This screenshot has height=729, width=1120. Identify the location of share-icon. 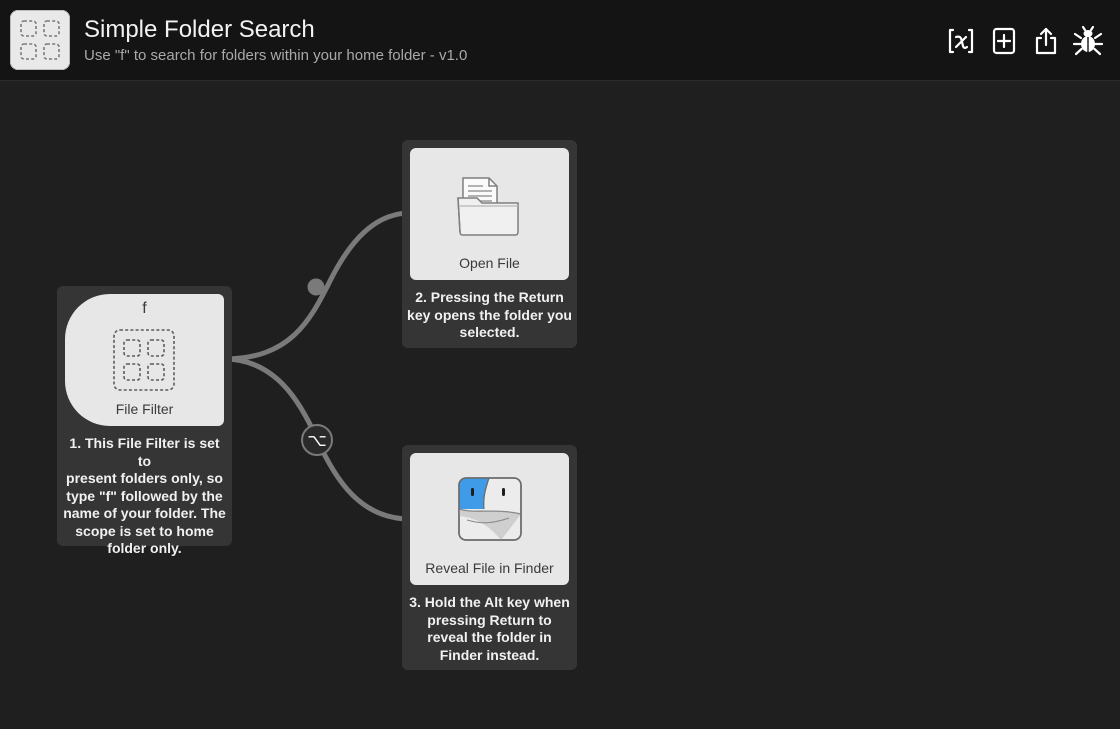
(1046, 41).